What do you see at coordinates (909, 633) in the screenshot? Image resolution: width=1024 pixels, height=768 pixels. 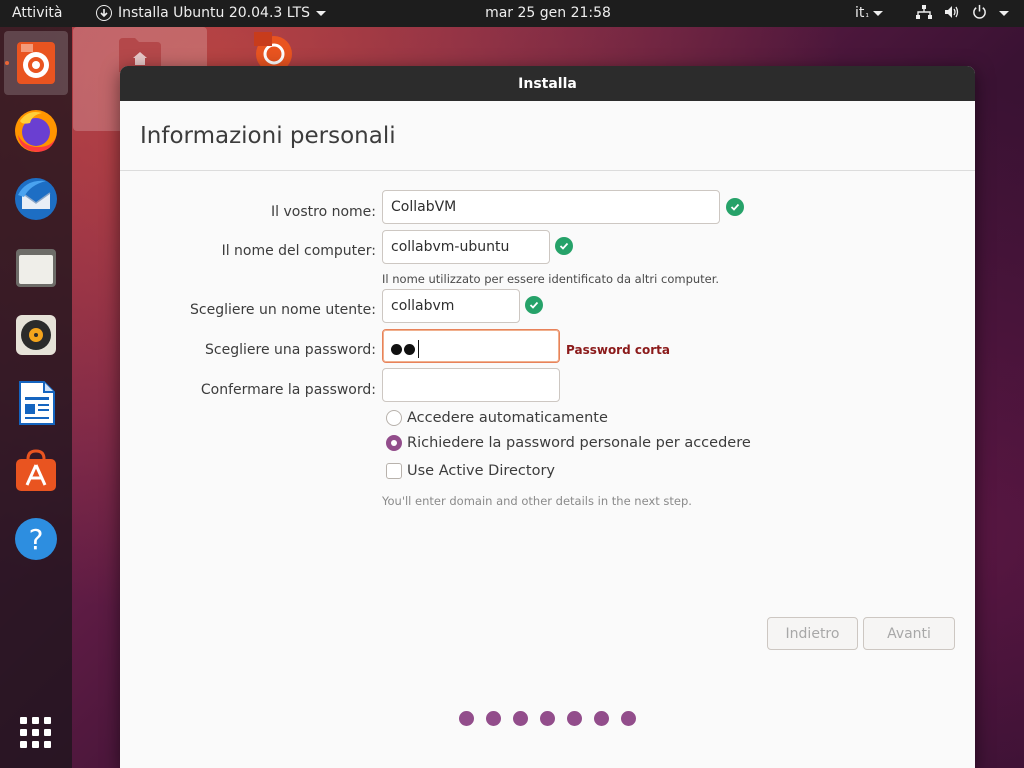 I see `next-button: Avanti` at bounding box center [909, 633].